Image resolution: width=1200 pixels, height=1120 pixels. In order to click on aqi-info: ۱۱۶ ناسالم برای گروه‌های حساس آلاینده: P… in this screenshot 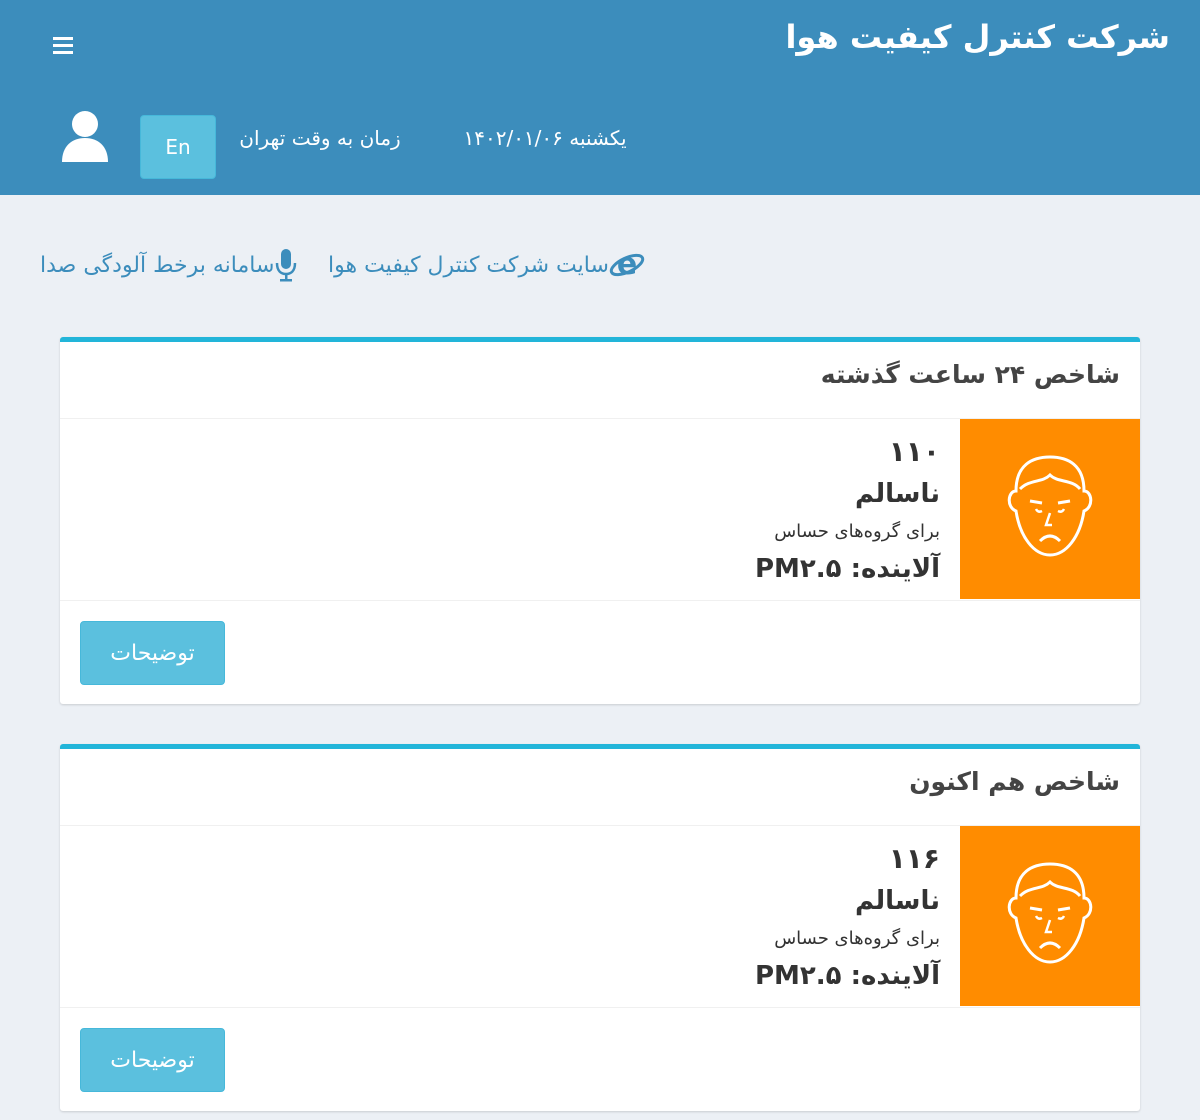, I will do `click(790, 916)`.